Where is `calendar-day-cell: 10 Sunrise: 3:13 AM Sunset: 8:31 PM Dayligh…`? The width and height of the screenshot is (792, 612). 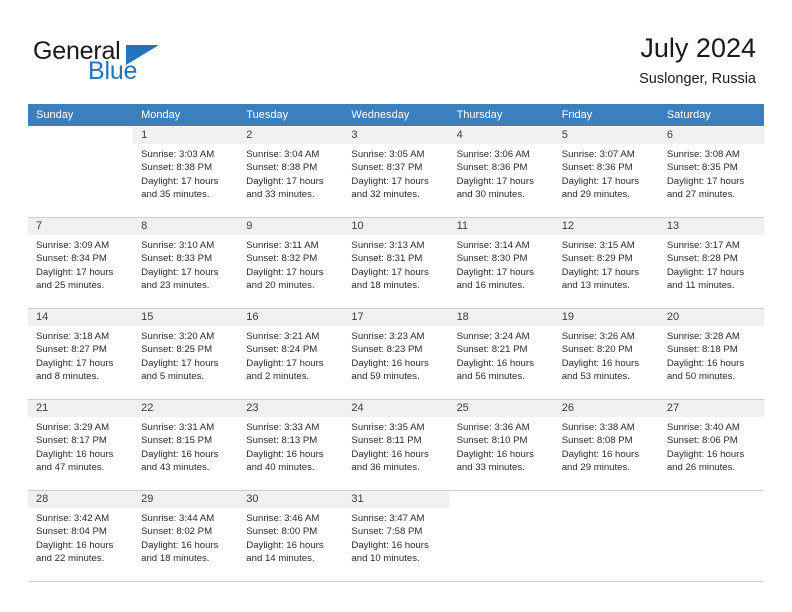
calendar-day-cell: 10 Sunrise: 3:13 AM Sunset: 8:31 PM Dayligh… is located at coordinates (396, 263).